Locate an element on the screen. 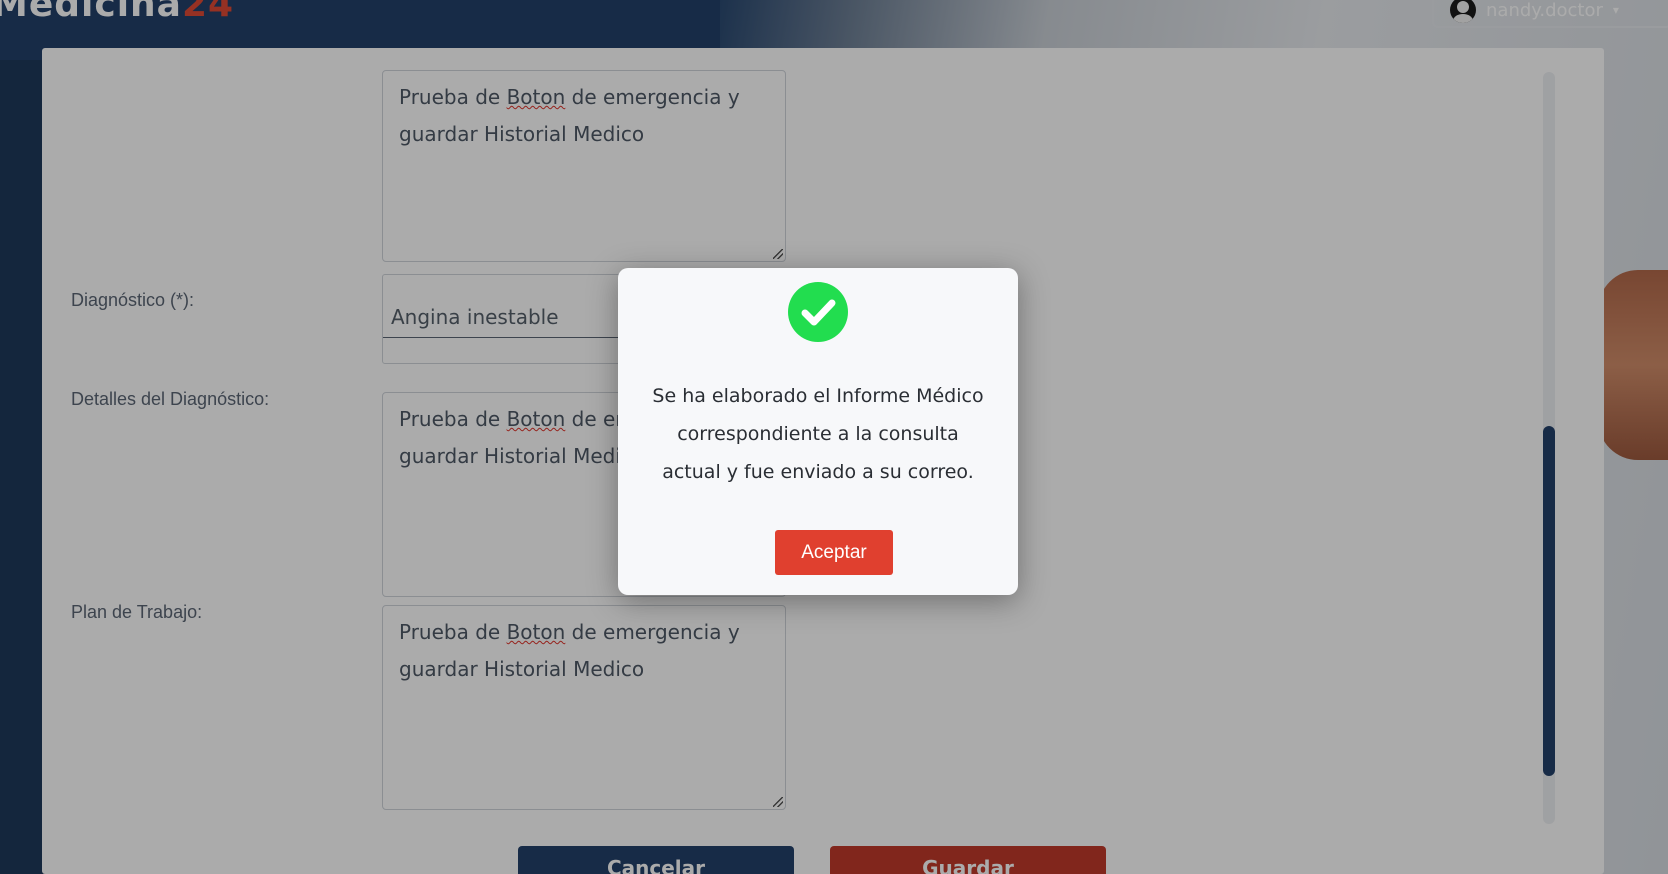  dialog-message-line3: actual y fue enviado a su correo. is located at coordinates (818, 472).